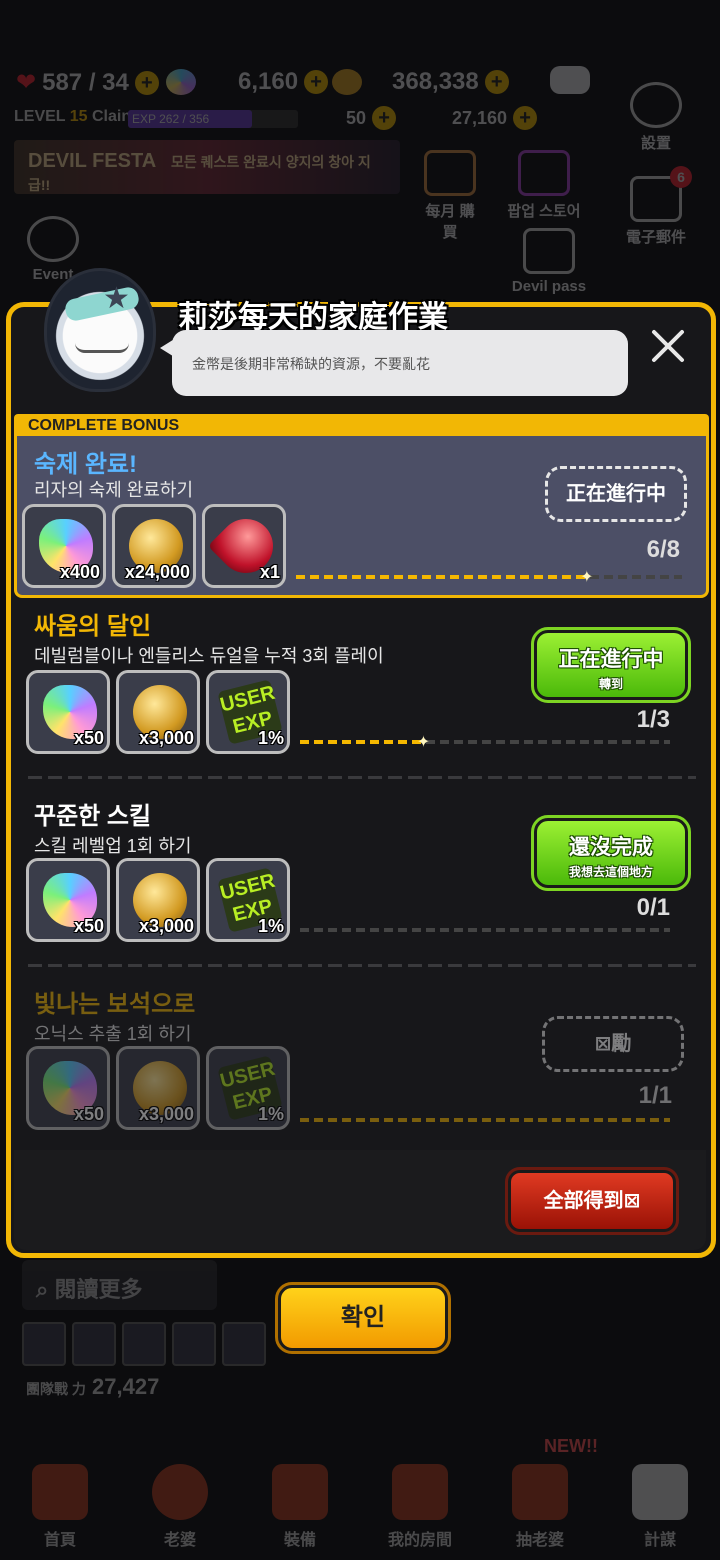  I want to click on nav-label: 老婆, so click(179, 1540).